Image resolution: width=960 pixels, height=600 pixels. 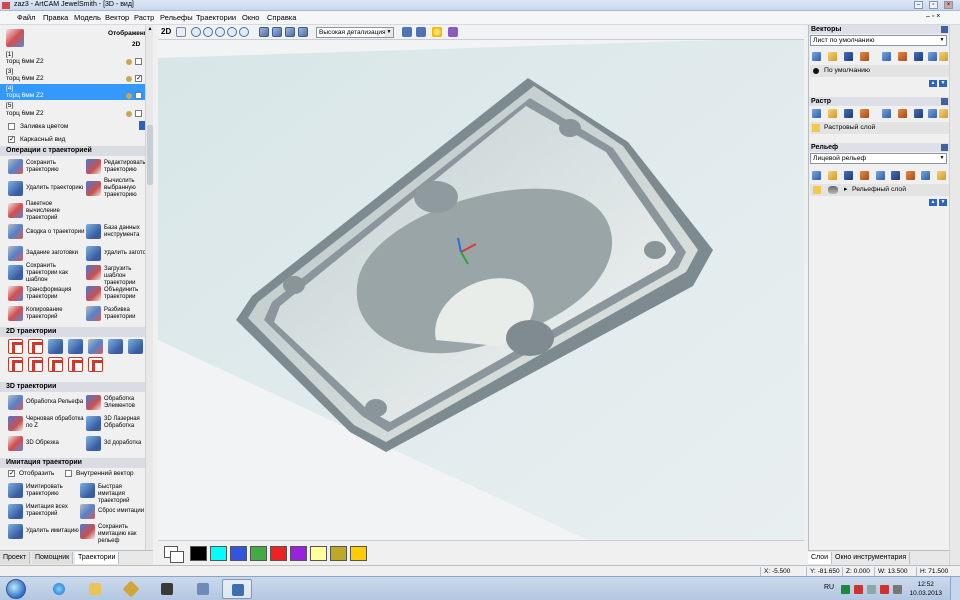 What do you see at coordinates (26, 17) in the screenshot?
I see `menu-file: Файл` at bounding box center [26, 17].